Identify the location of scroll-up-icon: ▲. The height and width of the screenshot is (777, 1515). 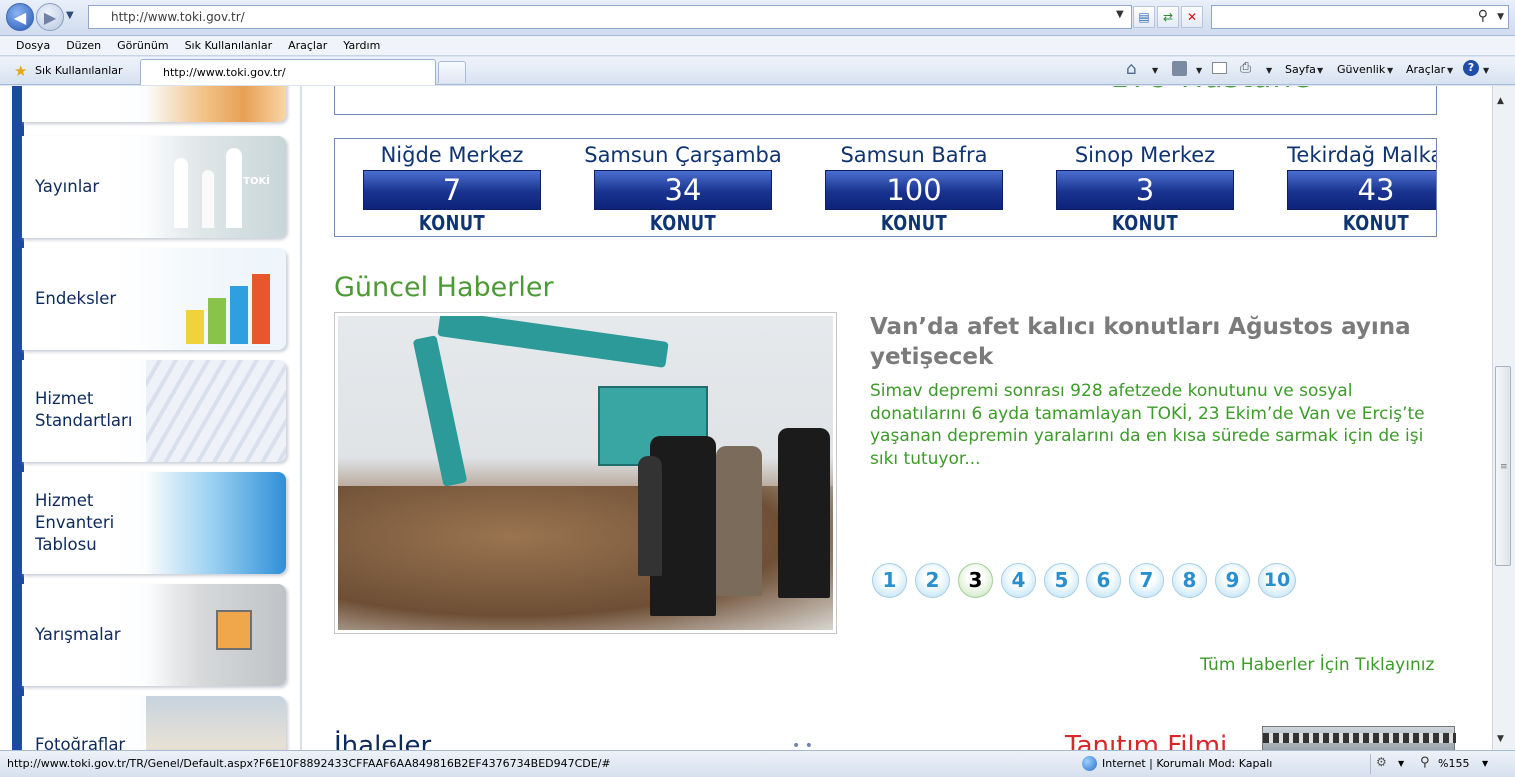
(1500, 101).